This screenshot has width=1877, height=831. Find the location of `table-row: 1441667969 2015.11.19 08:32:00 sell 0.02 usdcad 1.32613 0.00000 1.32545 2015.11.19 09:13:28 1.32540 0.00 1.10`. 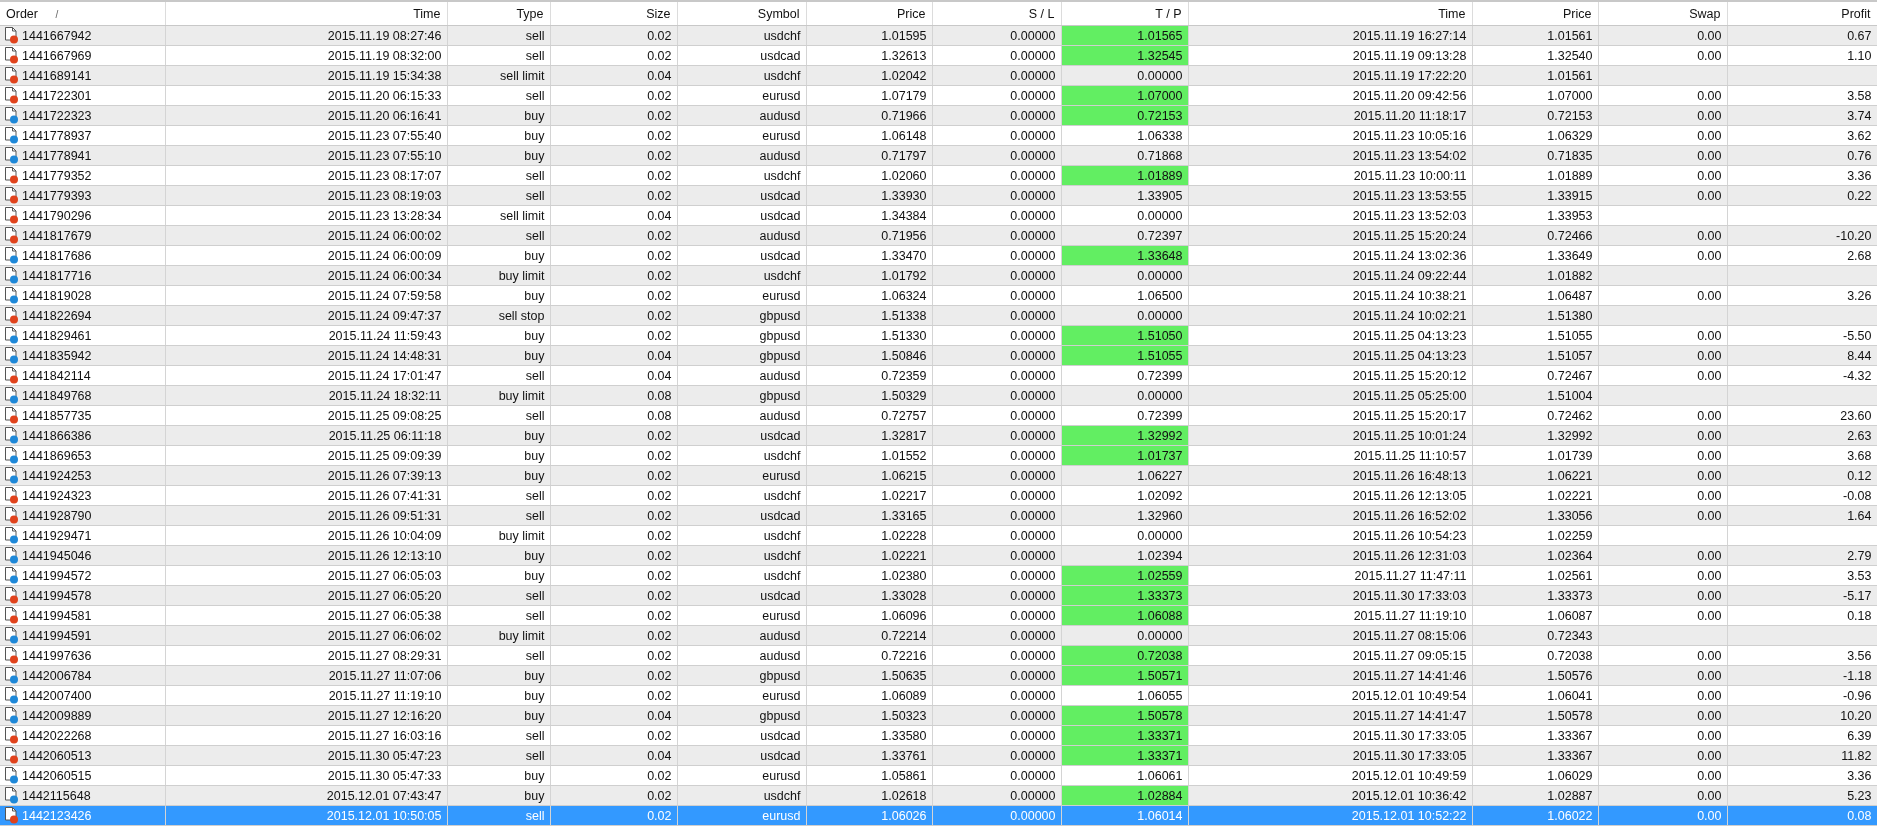

table-row: 1441667969 2015.11.19 08:32:00 sell 0.02 usdcad 1.32613 0.00000 1.32545 2015.11.19 09:13:28 1.32540 0.00 1.10 is located at coordinates (938, 55).